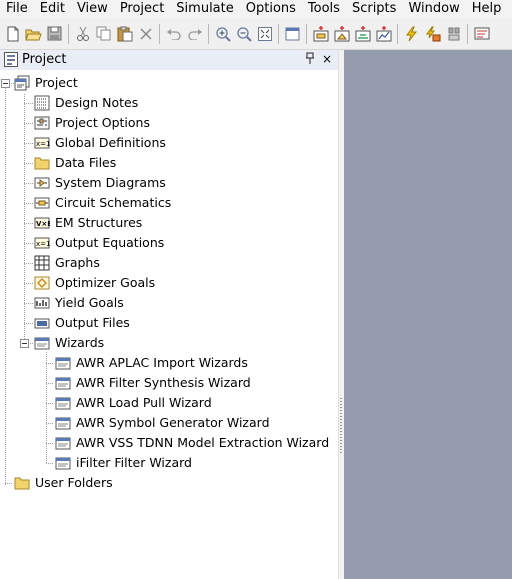 The width and height of the screenshot is (512, 579). I want to click on tree-item-label: Global Definitions, so click(110, 142).